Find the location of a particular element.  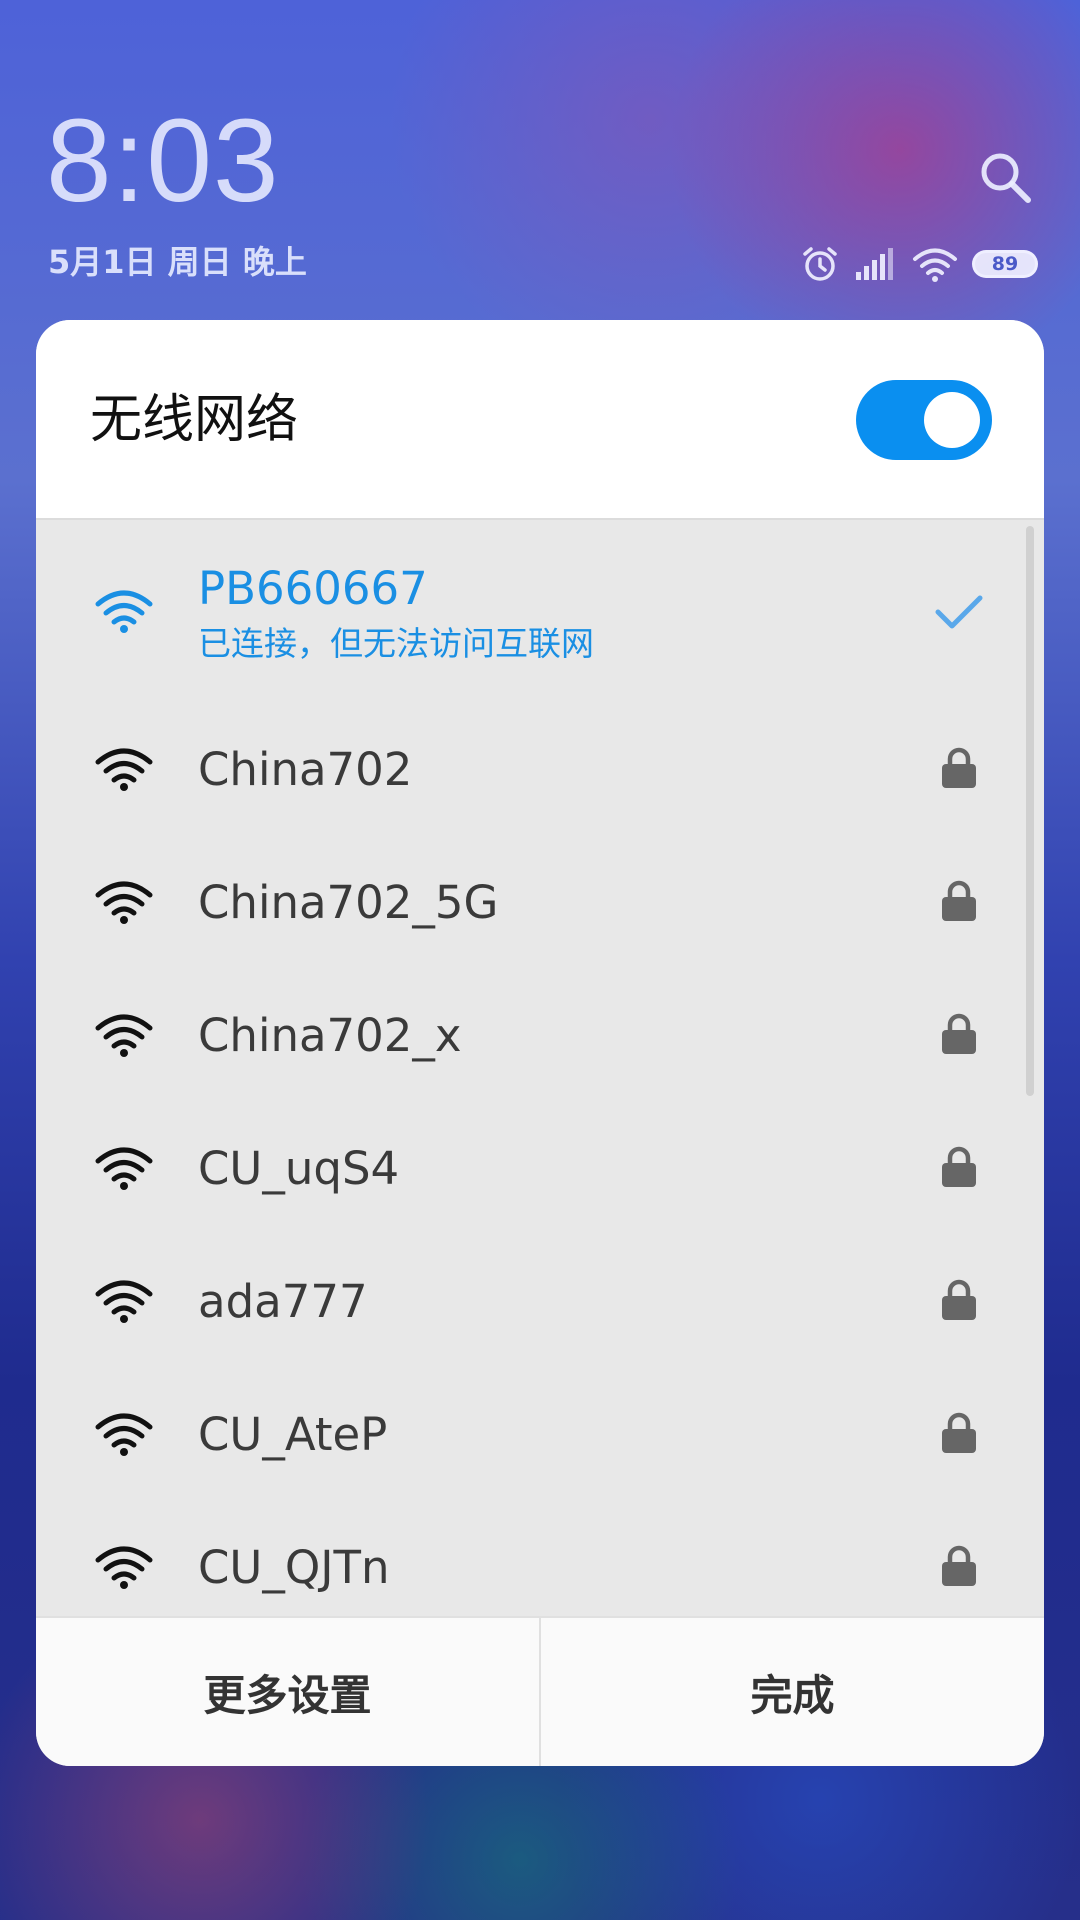

network-item: CU_uqS4 is located at coordinates (540, 1167).